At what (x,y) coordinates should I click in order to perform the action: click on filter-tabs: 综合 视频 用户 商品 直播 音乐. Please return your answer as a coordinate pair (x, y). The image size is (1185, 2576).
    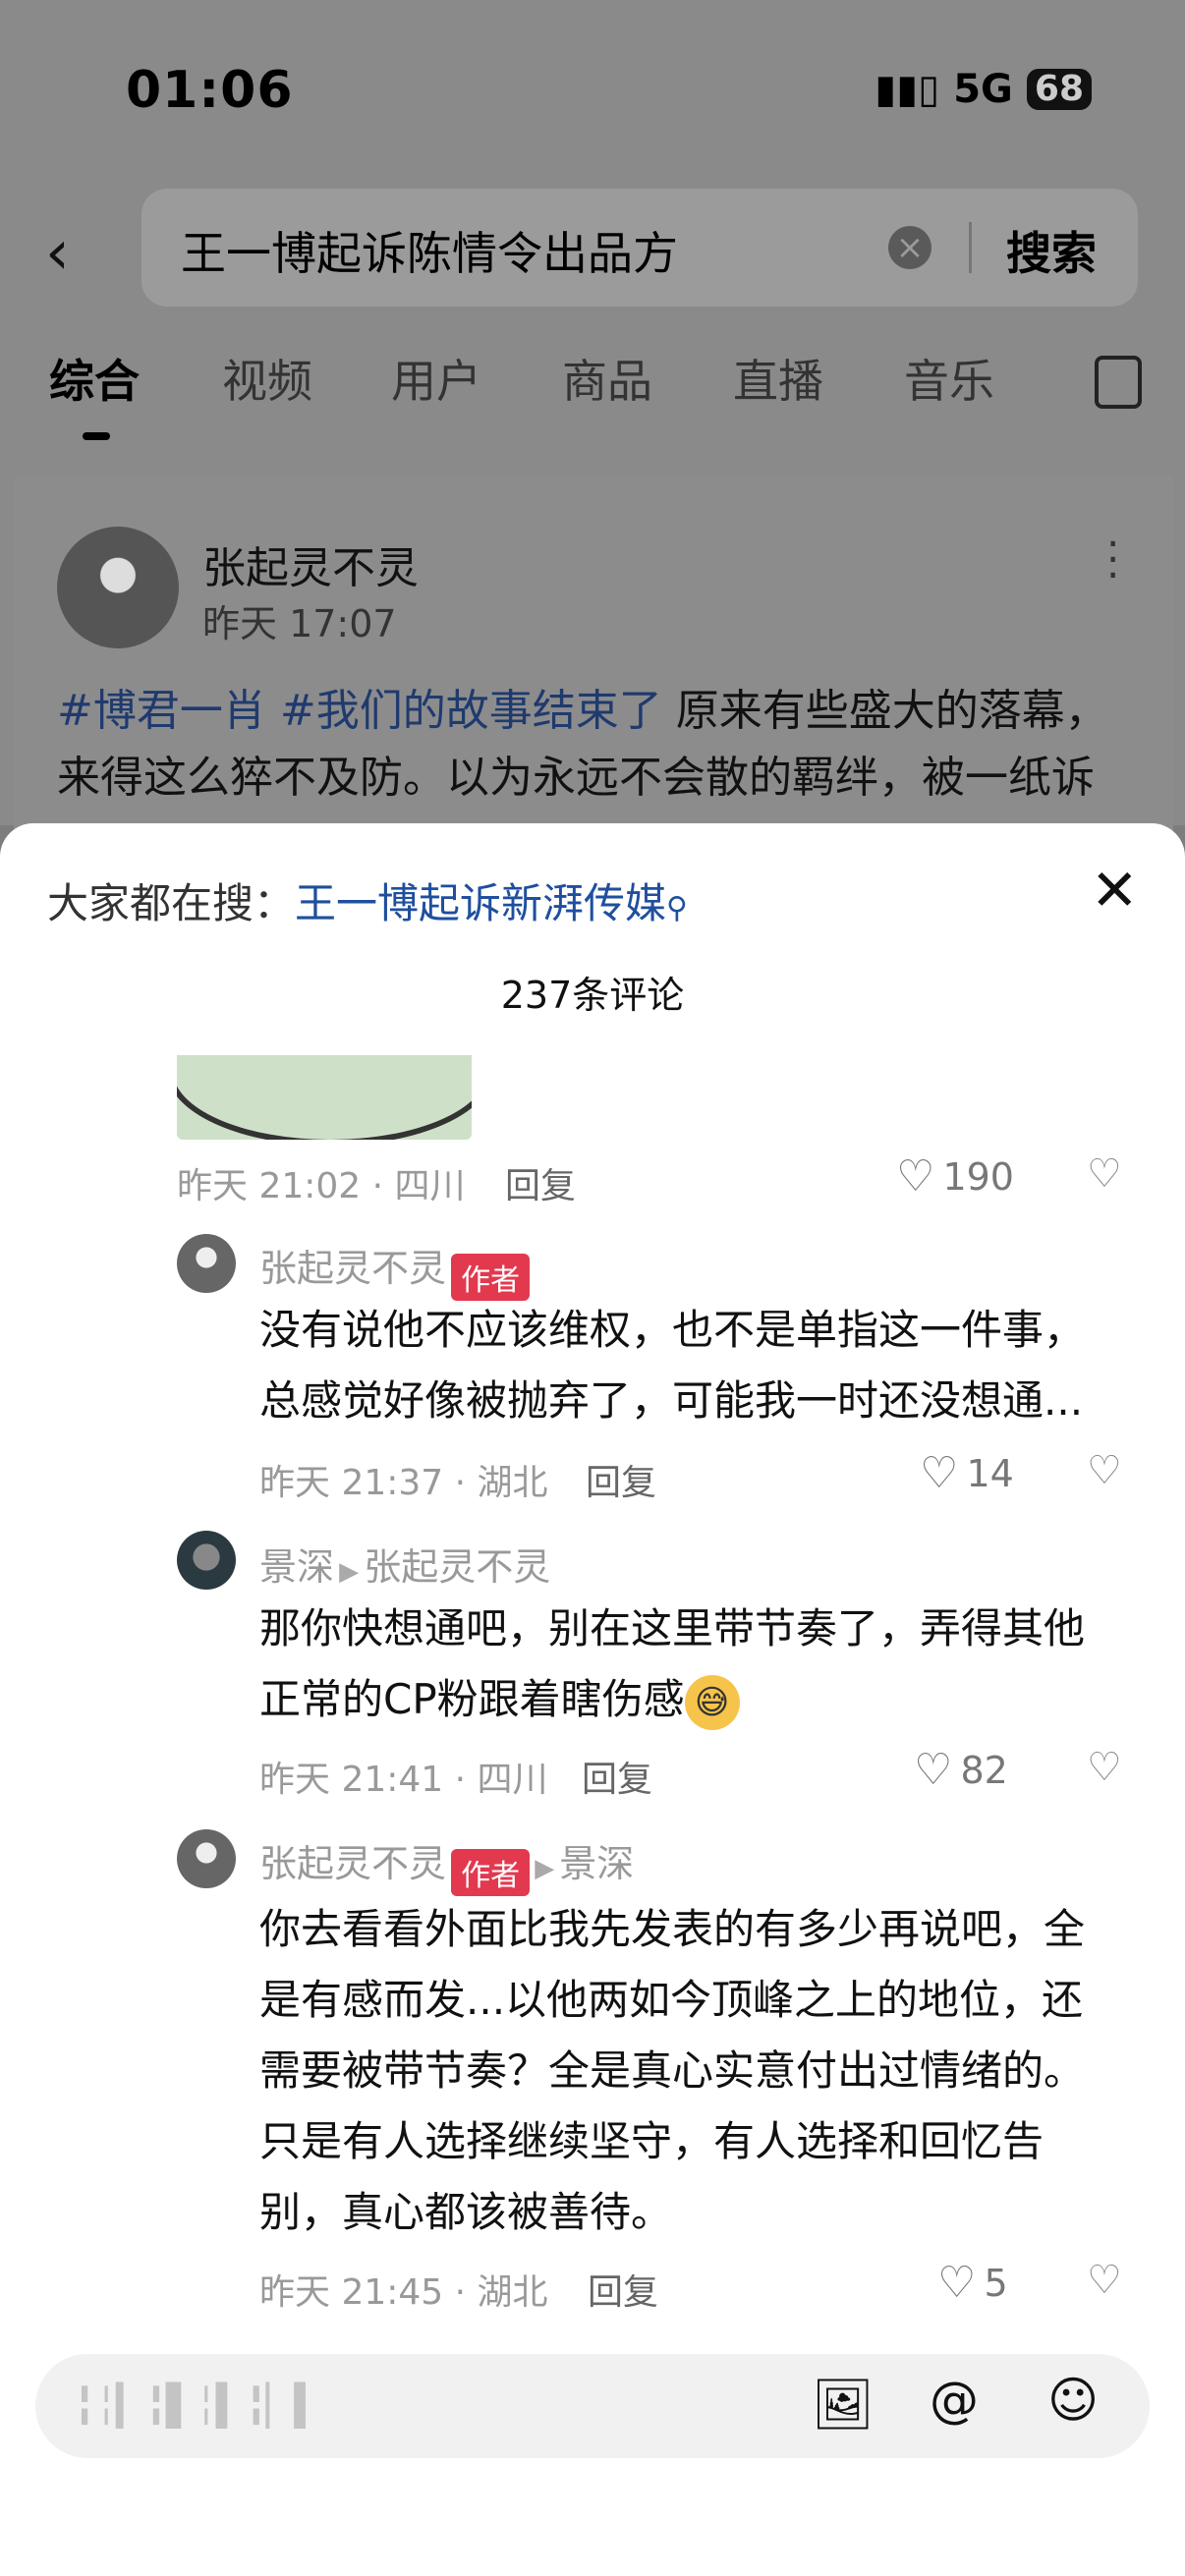
    Looking at the image, I should click on (592, 385).